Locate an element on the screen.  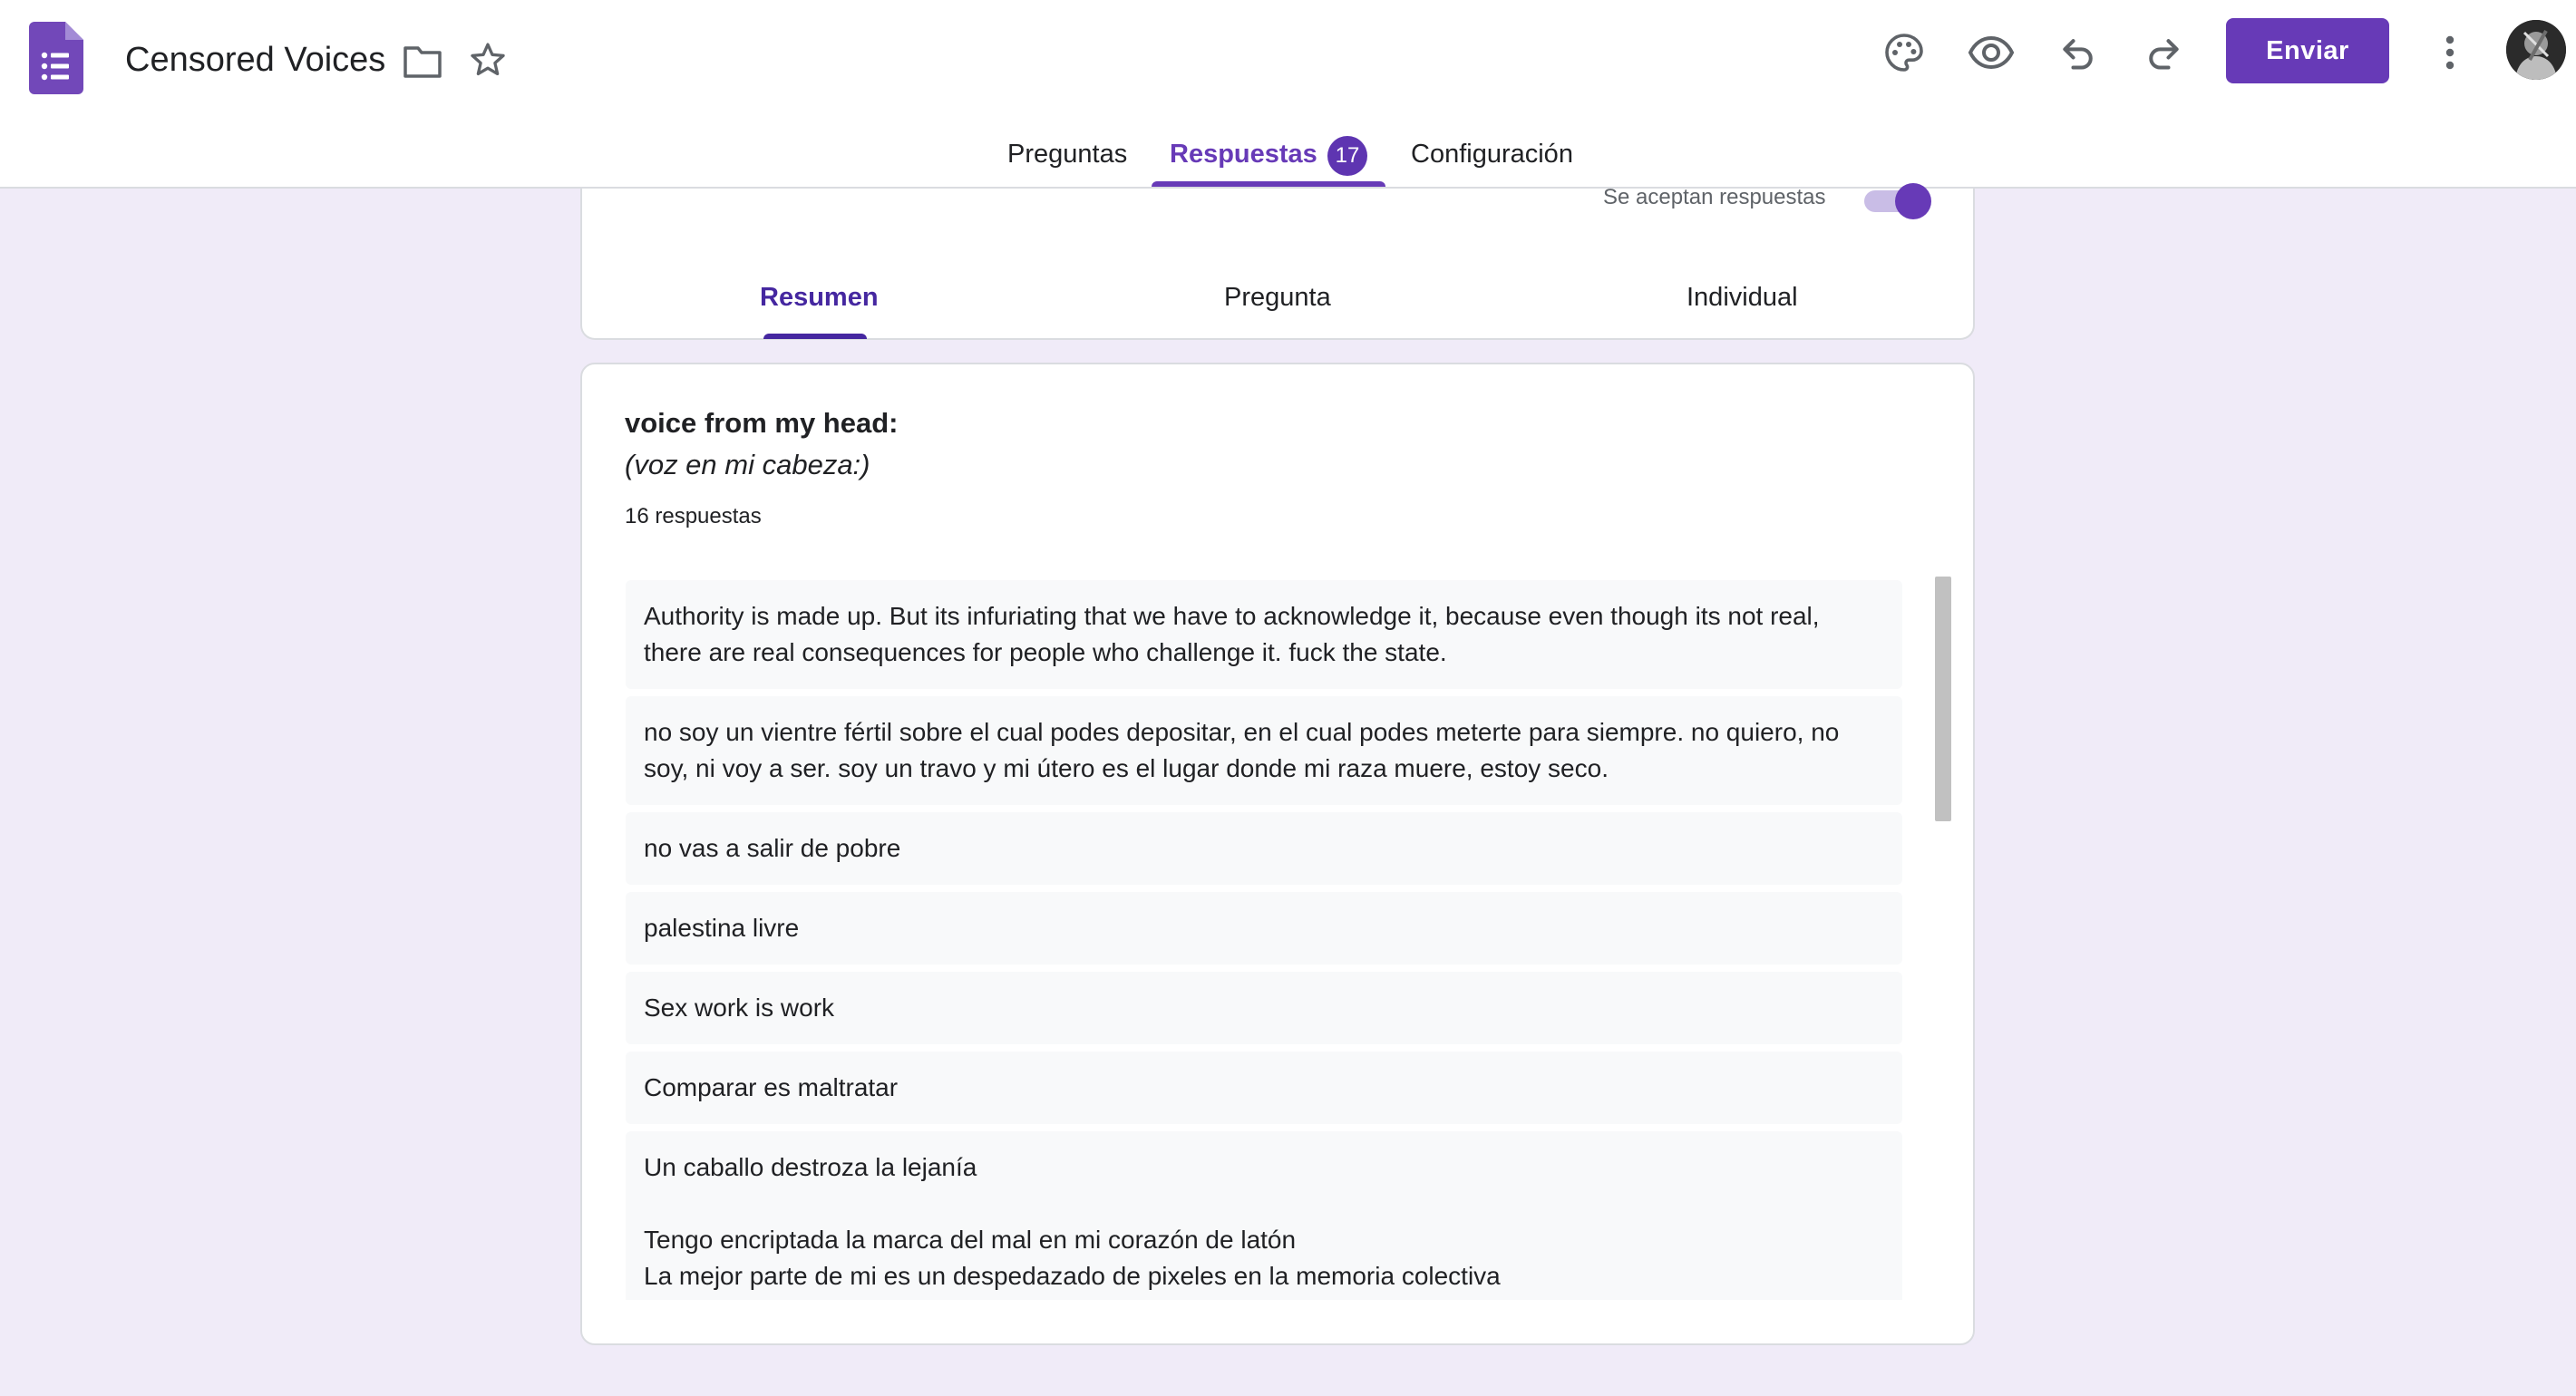
palette-icon is located at coordinates (1904, 52).